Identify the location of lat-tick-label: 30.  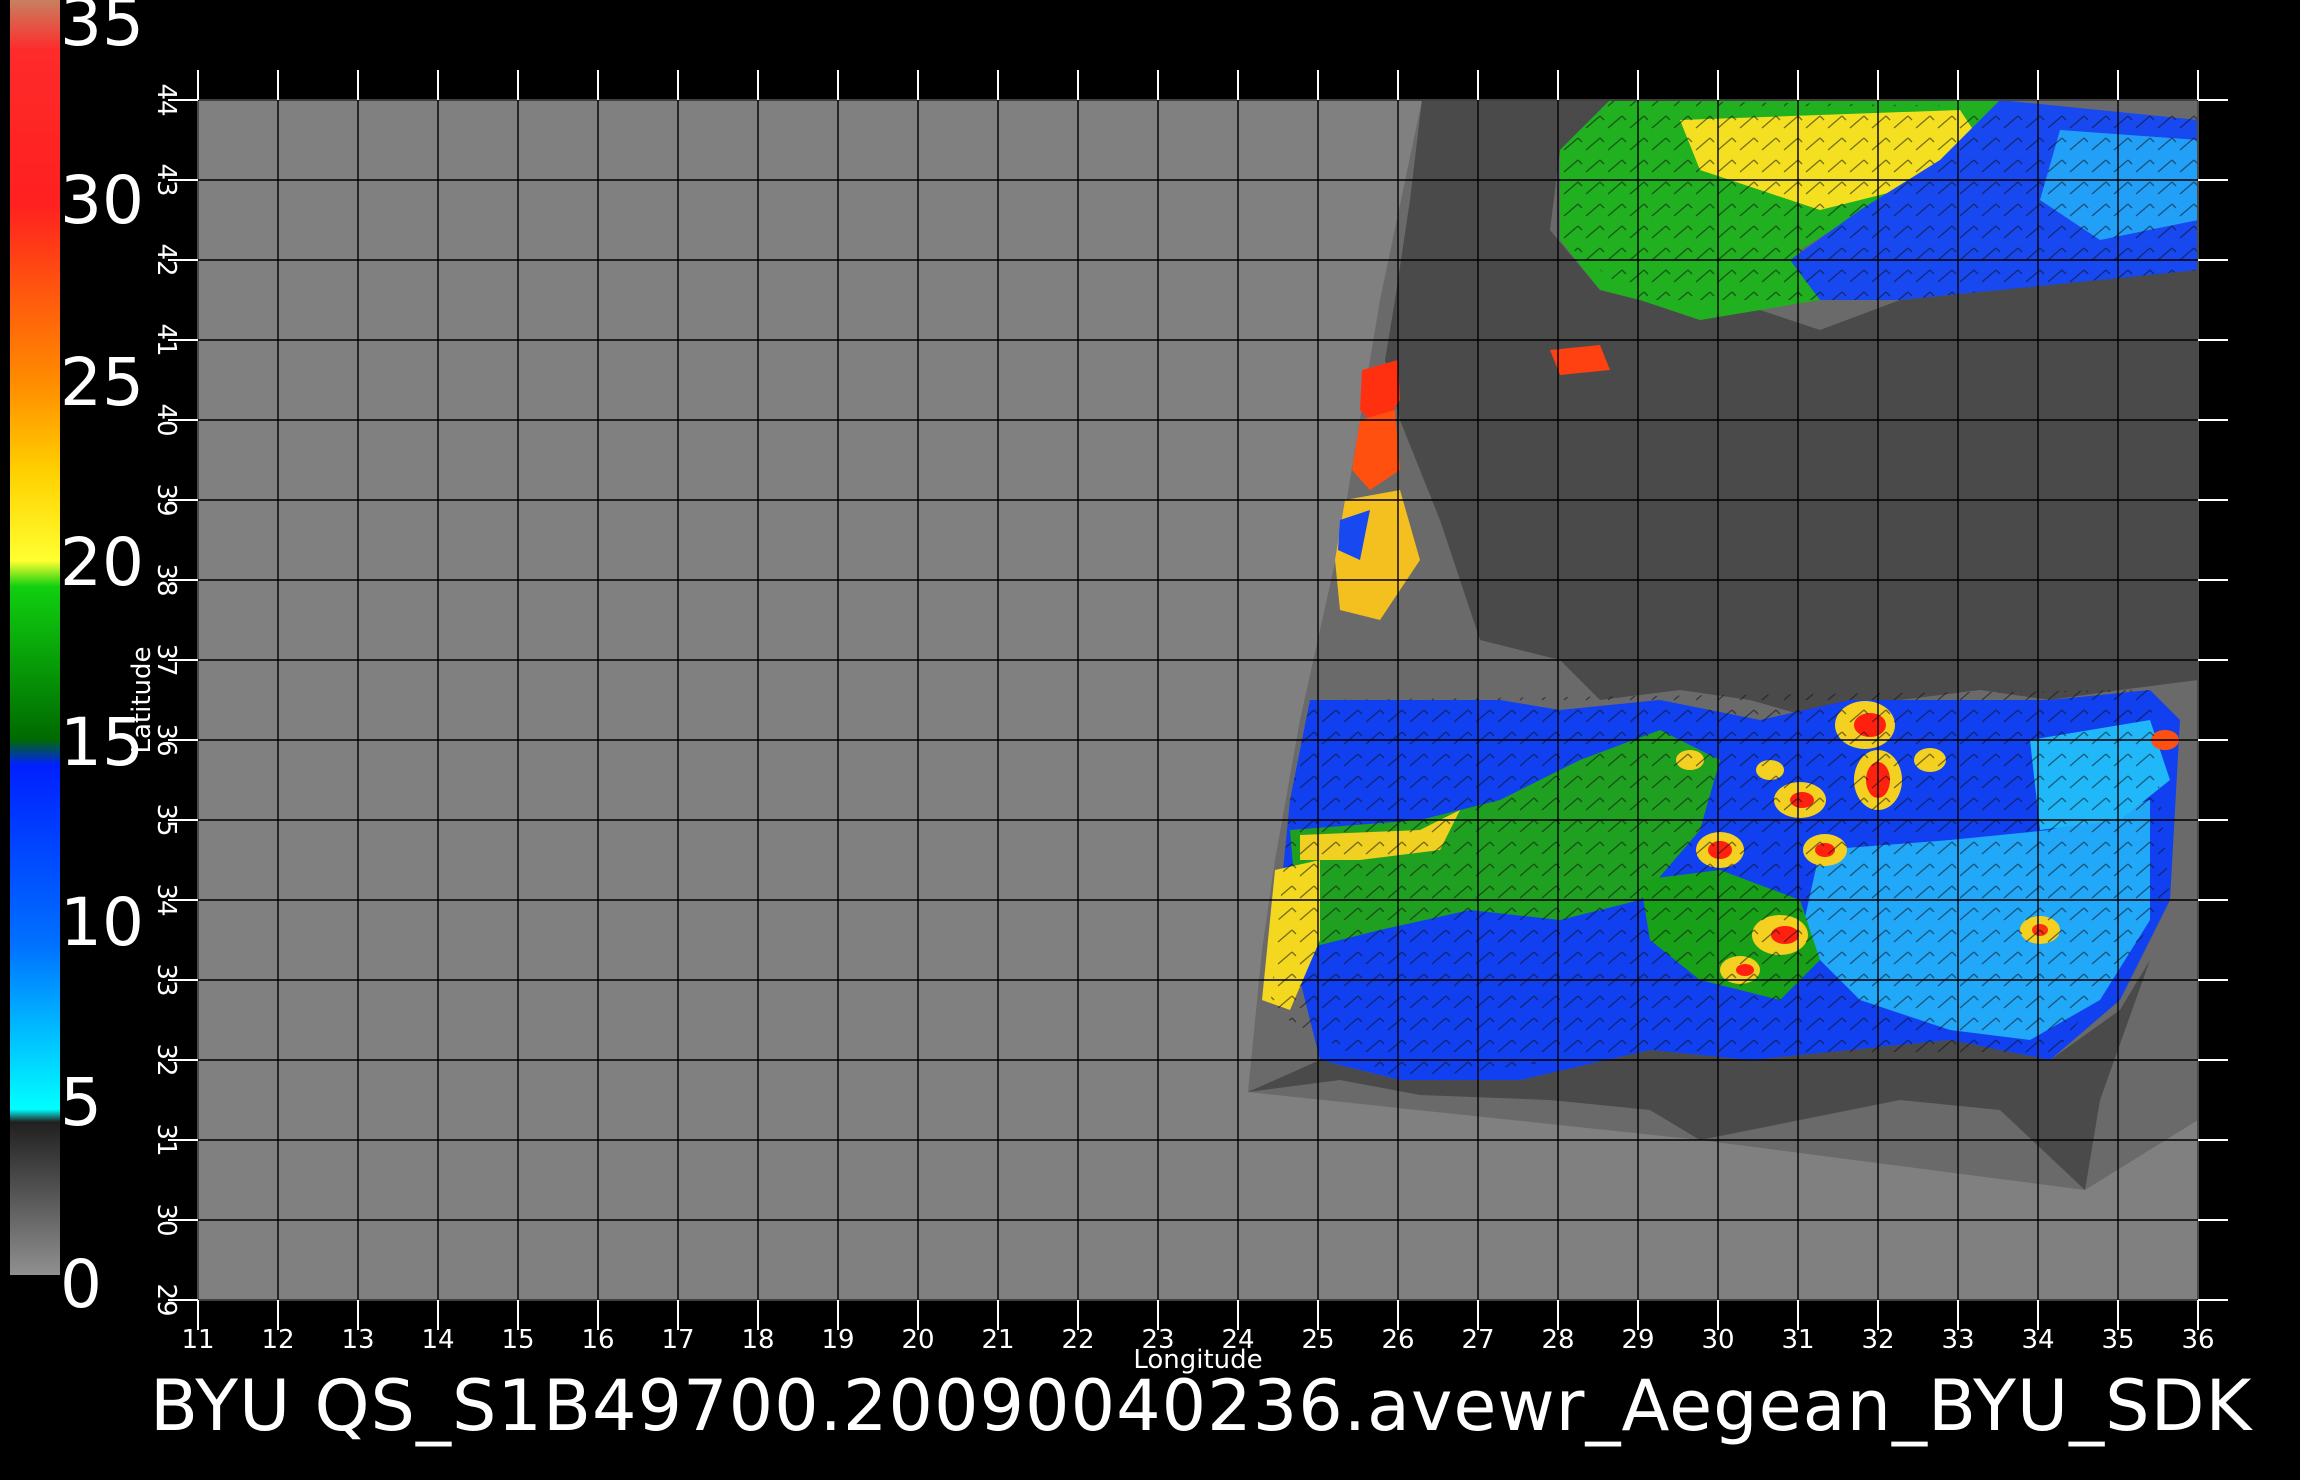
(166, 1219).